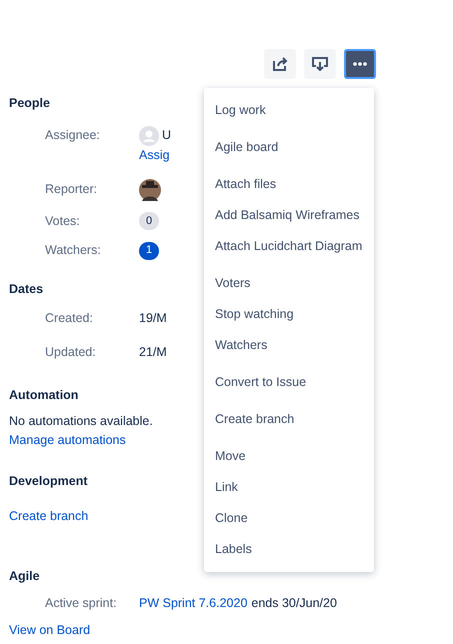 The height and width of the screenshot is (644, 453). What do you see at coordinates (289, 456) in the screenshot?
I see `menu-item: Move` at bounding box center [289, 456].